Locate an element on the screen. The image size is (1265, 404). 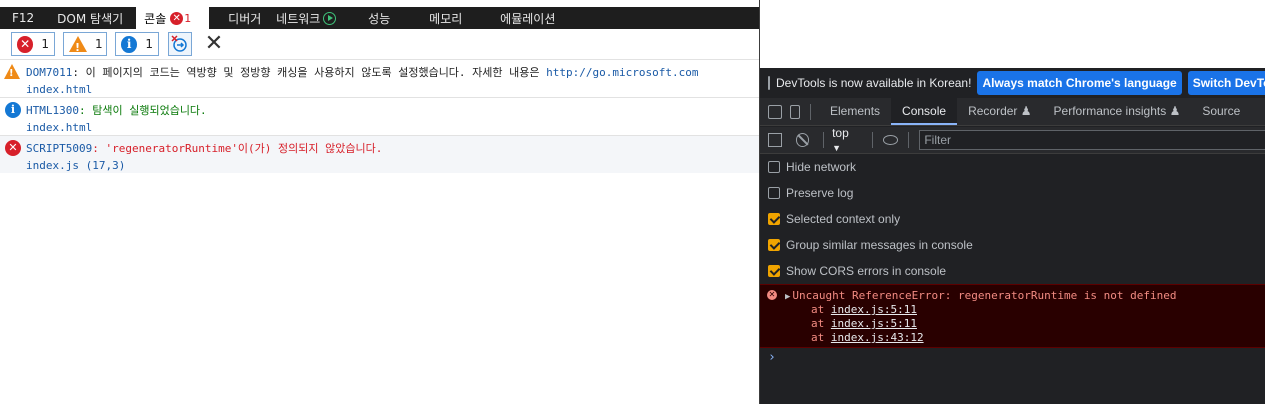
message-code: HTML1300 is located at coordinates (52, 110).